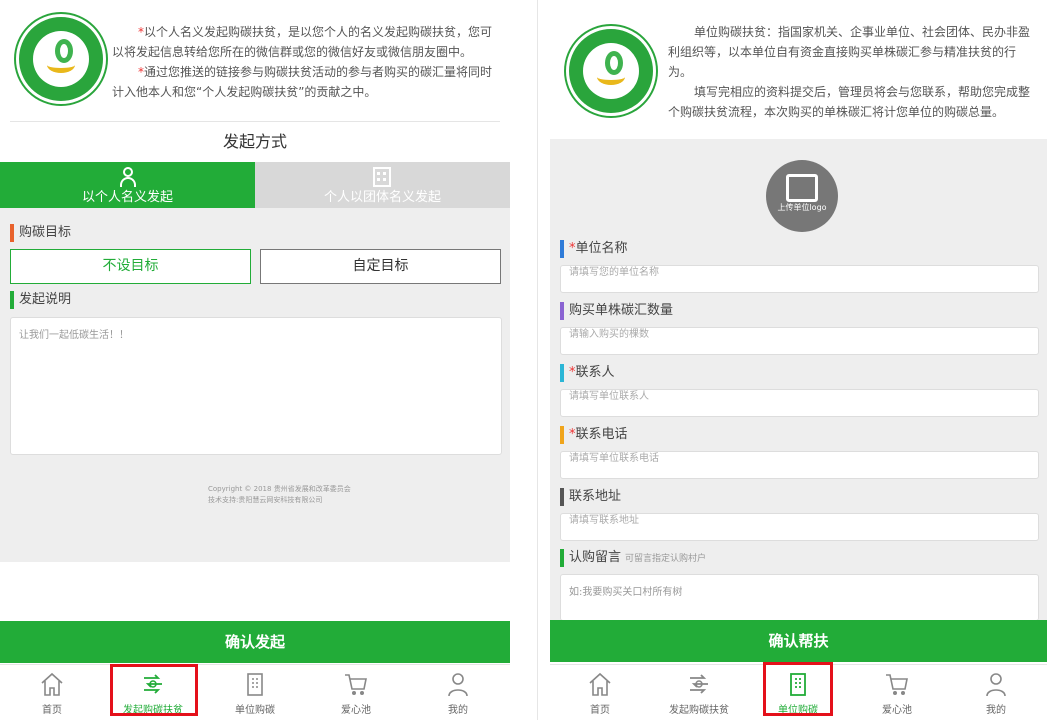  What do you see at coordinates (799, 403) in the screenshot?
I see `contact-input: 请填写单位联系人` at bounding box center [799, 403].